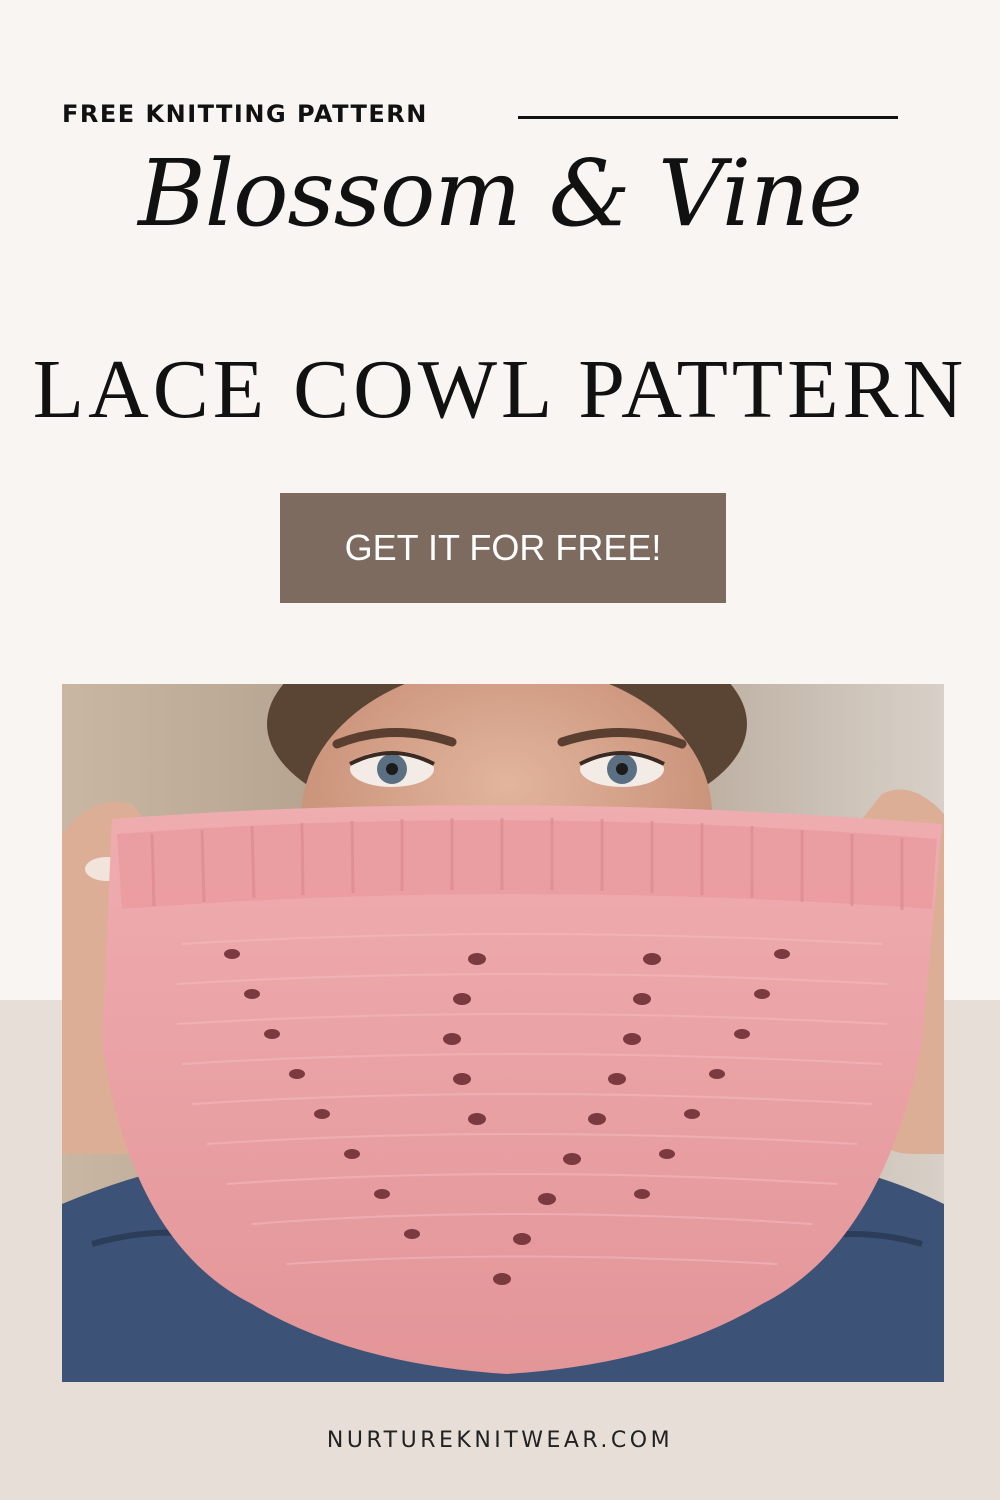 The image size is (1000, 1500). What do you see at coordinates (500, 1440) in the screenshot?
I see `site-url: NURTUREKNITWEAR.COM` at bounding box center [500, 1440].